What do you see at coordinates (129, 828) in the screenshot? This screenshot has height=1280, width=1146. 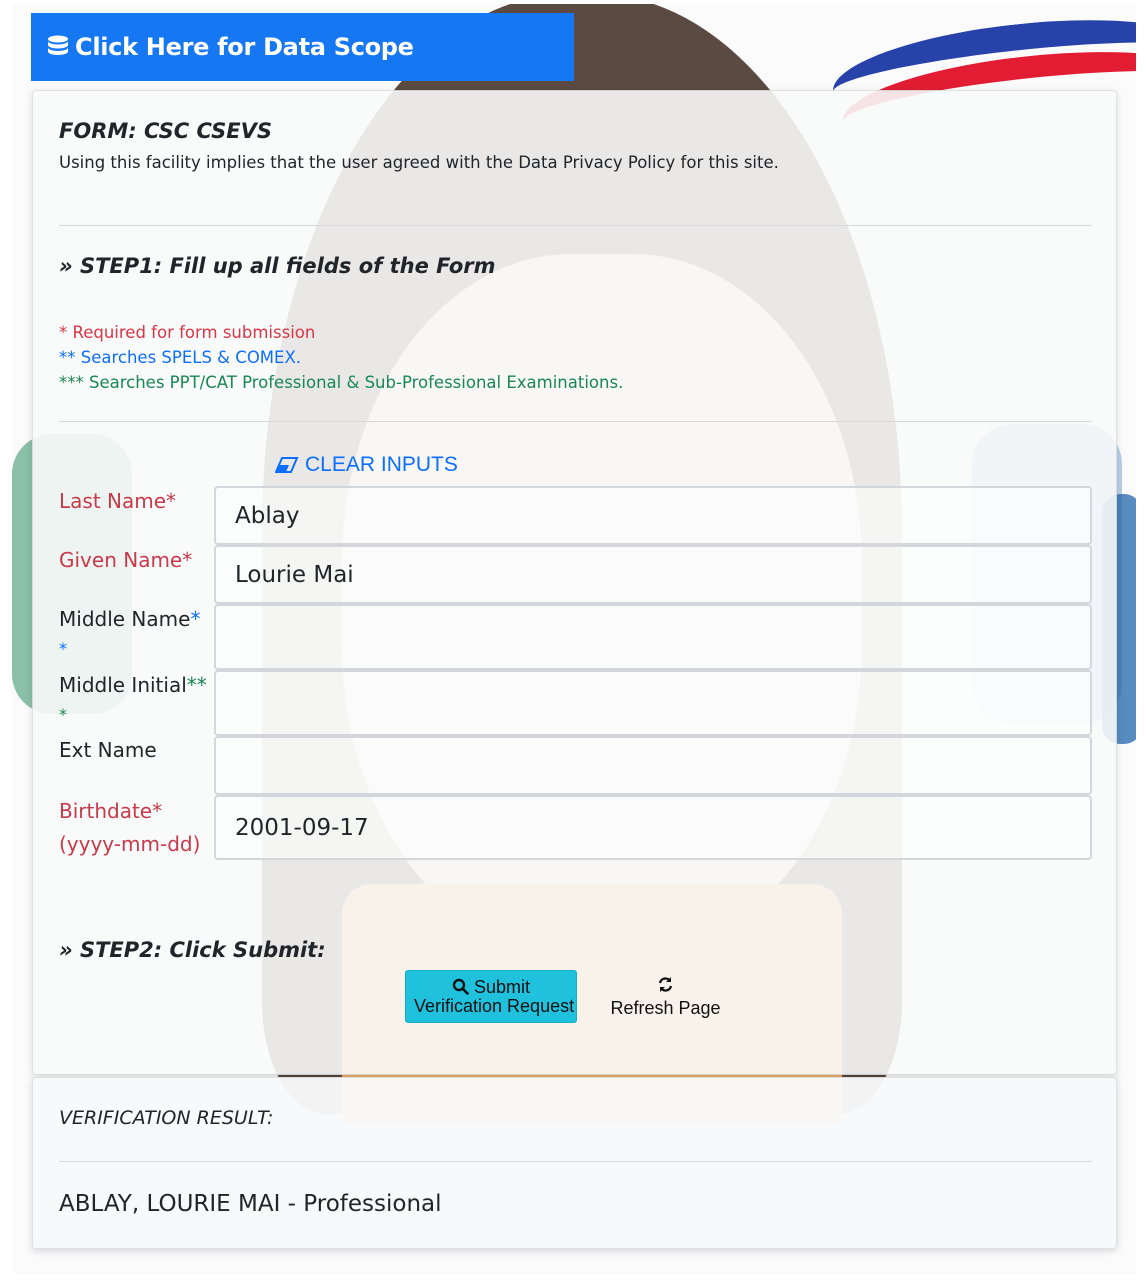 I see `birthdate-label: Birthdate* (yyyy-mm-dd)` at bounding box center [129, 828].